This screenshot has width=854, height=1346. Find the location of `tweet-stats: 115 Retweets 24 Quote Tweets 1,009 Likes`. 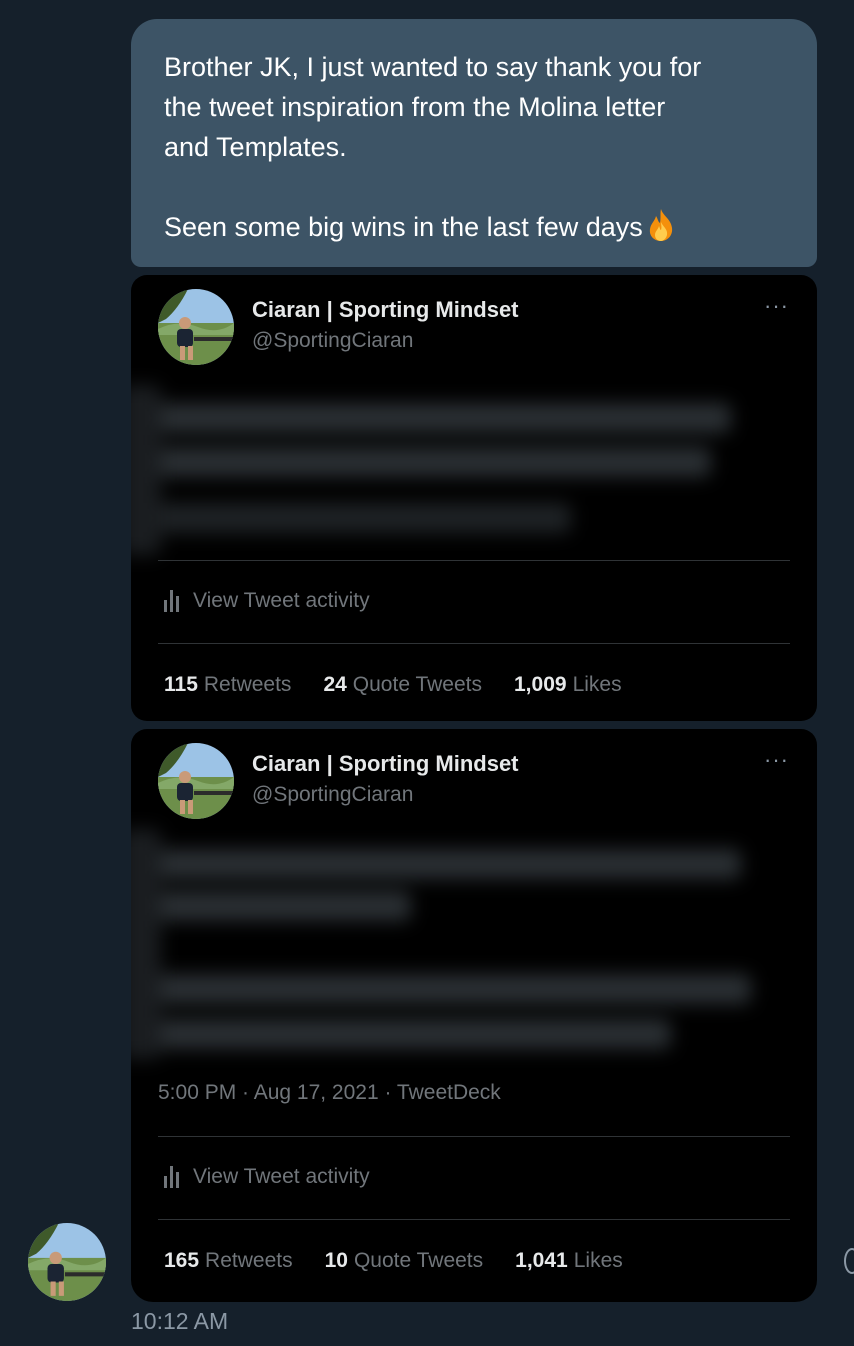

tweet-stats: 115 Retweets 24 Quote Tweets 1,009 Likes is located at coordinates (409, 685).